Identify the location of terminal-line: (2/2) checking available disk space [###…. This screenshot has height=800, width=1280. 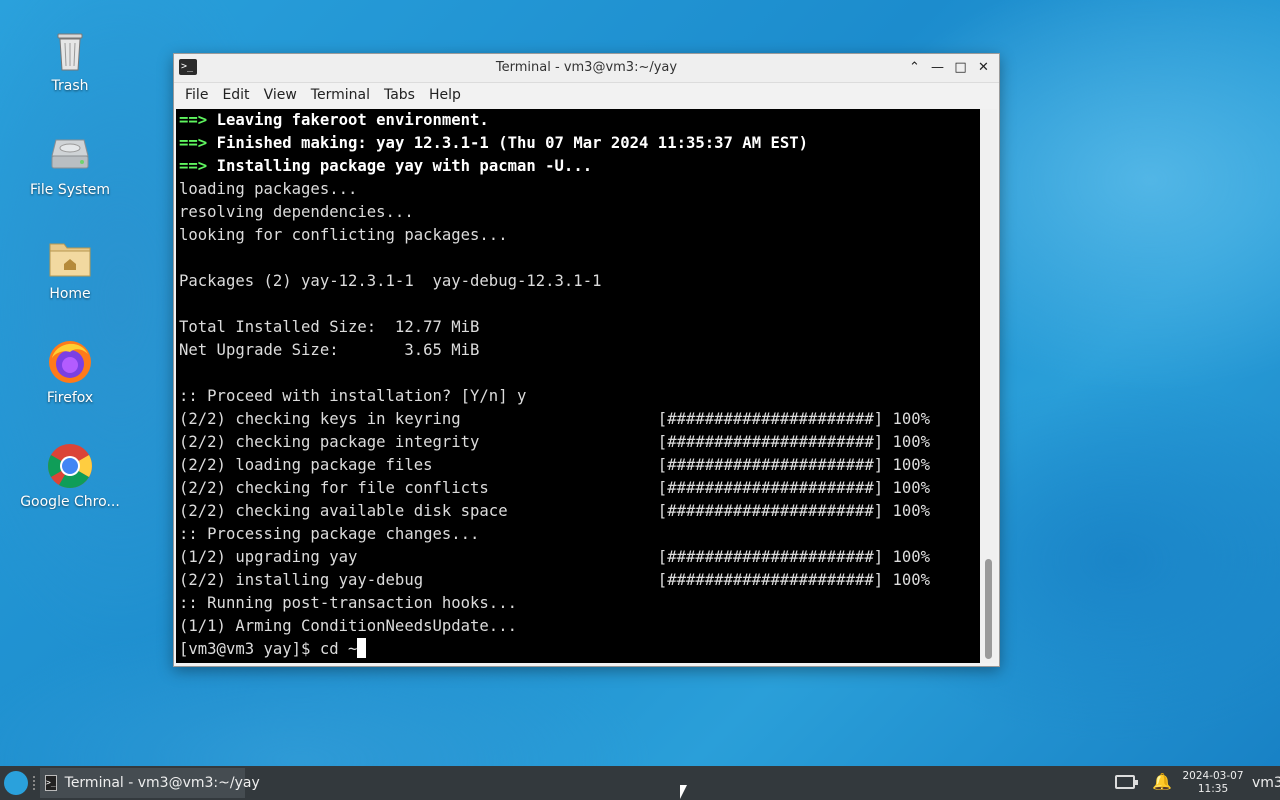
(555, 511).